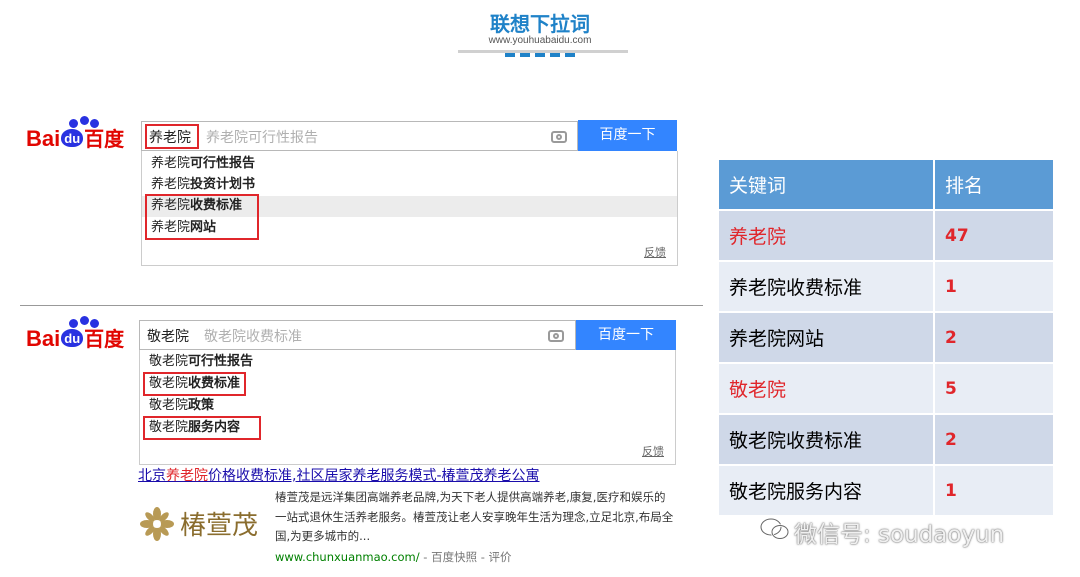  What do you see at coordinates (393, 557) in the screenshot?
I see `result-url: www.chunxuanmao.com/ - 百度快照 - 评价` at bounding box center [393, 557].